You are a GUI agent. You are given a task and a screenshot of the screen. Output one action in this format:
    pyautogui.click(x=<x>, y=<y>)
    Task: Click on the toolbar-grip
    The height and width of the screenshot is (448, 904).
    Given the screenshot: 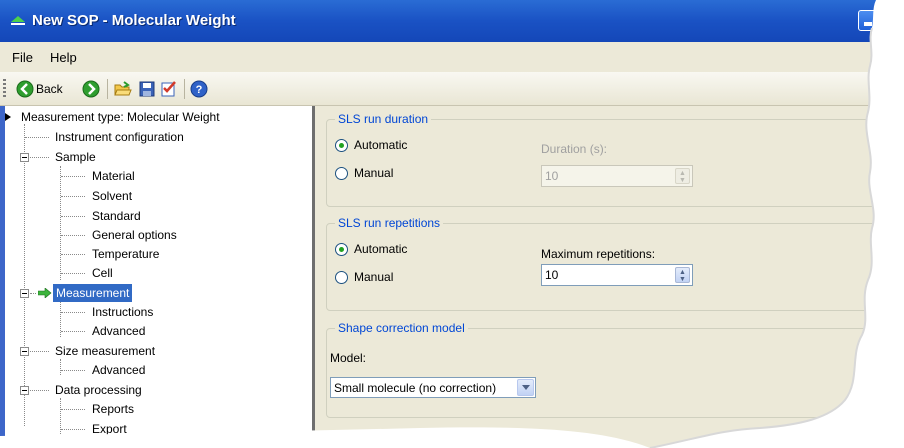 What is the action you would take?
    pyautogui.click(x=4, y=88)
    